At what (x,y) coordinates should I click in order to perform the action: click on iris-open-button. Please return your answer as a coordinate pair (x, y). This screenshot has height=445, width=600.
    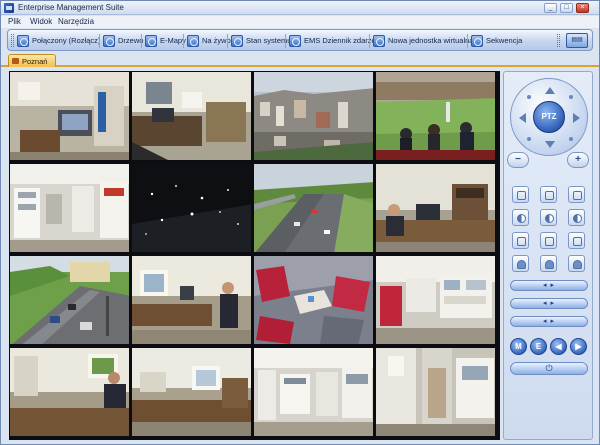
    Looking at the image, I should click on (576, 217).